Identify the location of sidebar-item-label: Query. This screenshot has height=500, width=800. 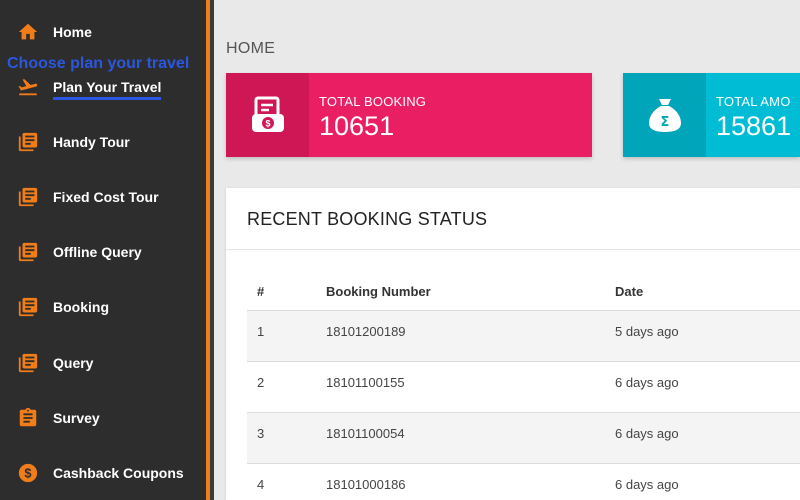
(73, 363).